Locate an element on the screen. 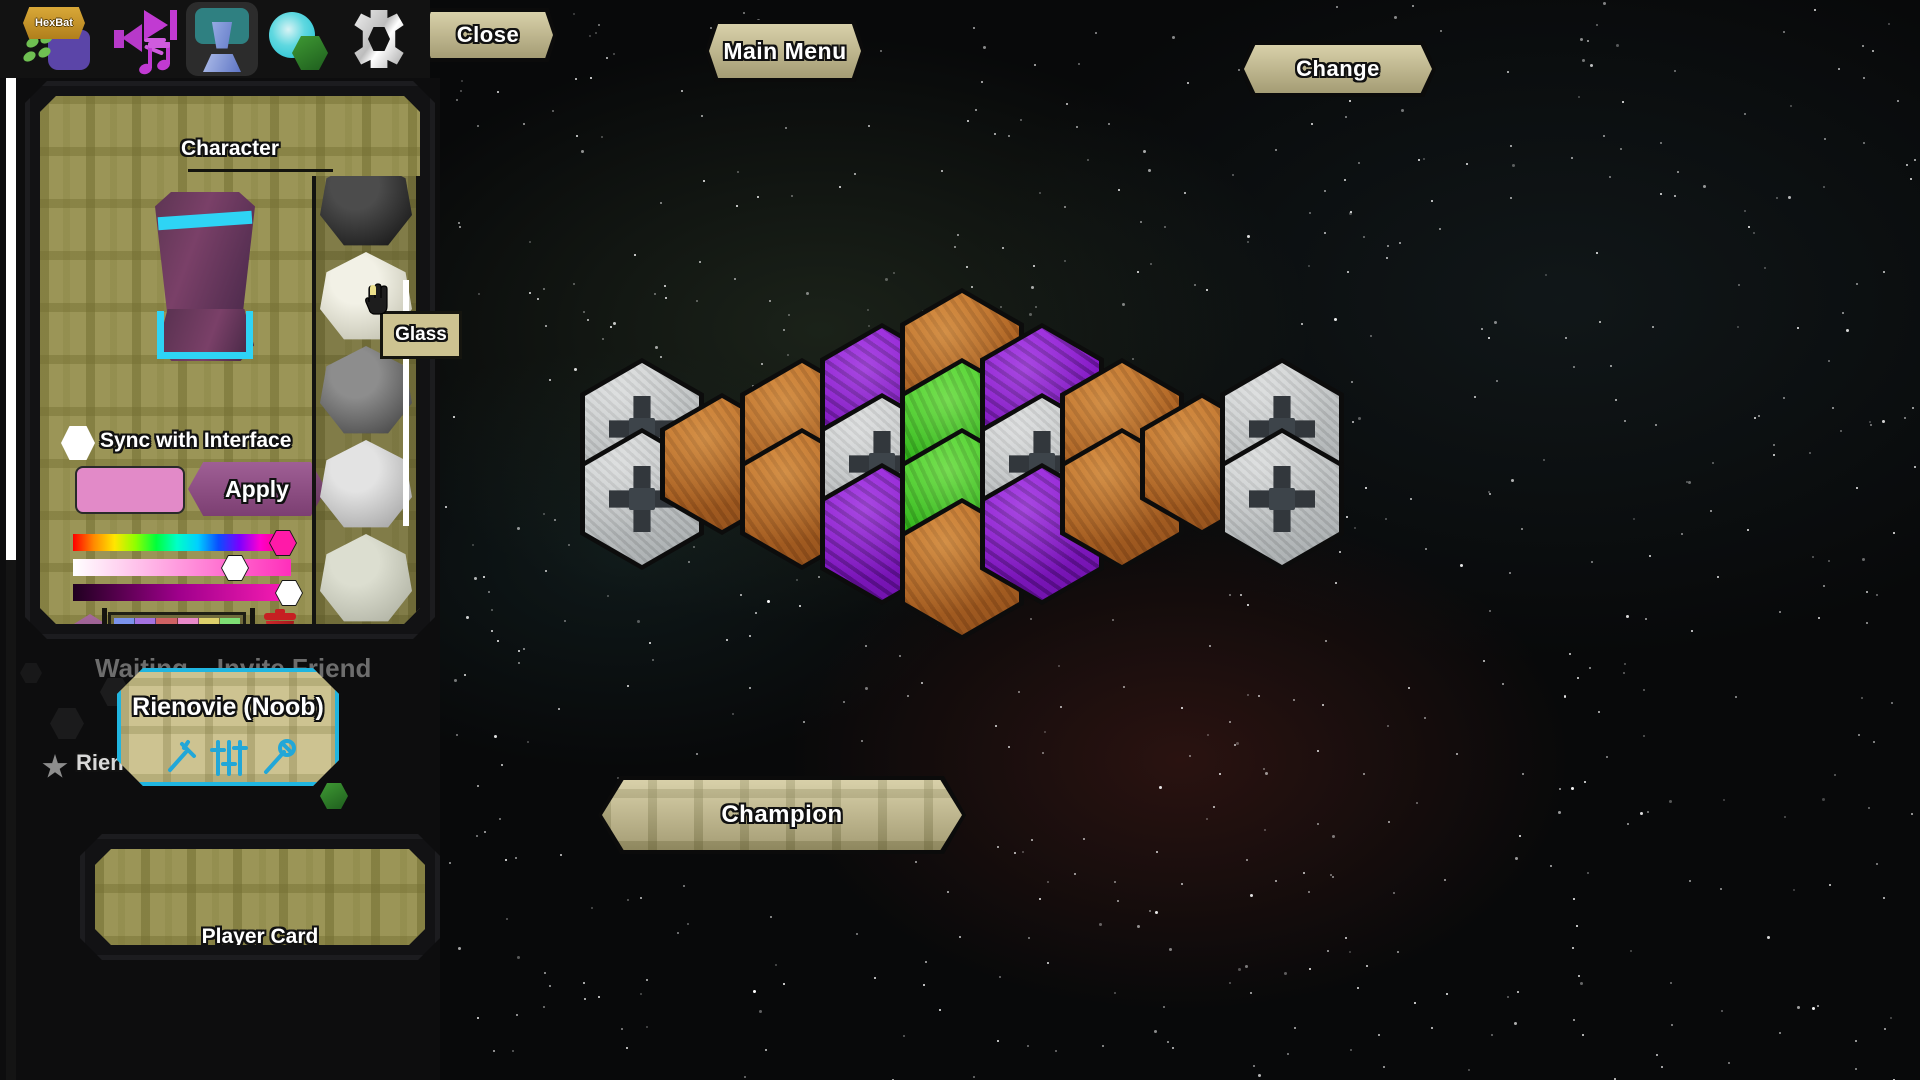  status-hex-icon is located at coordinates (334, 796).